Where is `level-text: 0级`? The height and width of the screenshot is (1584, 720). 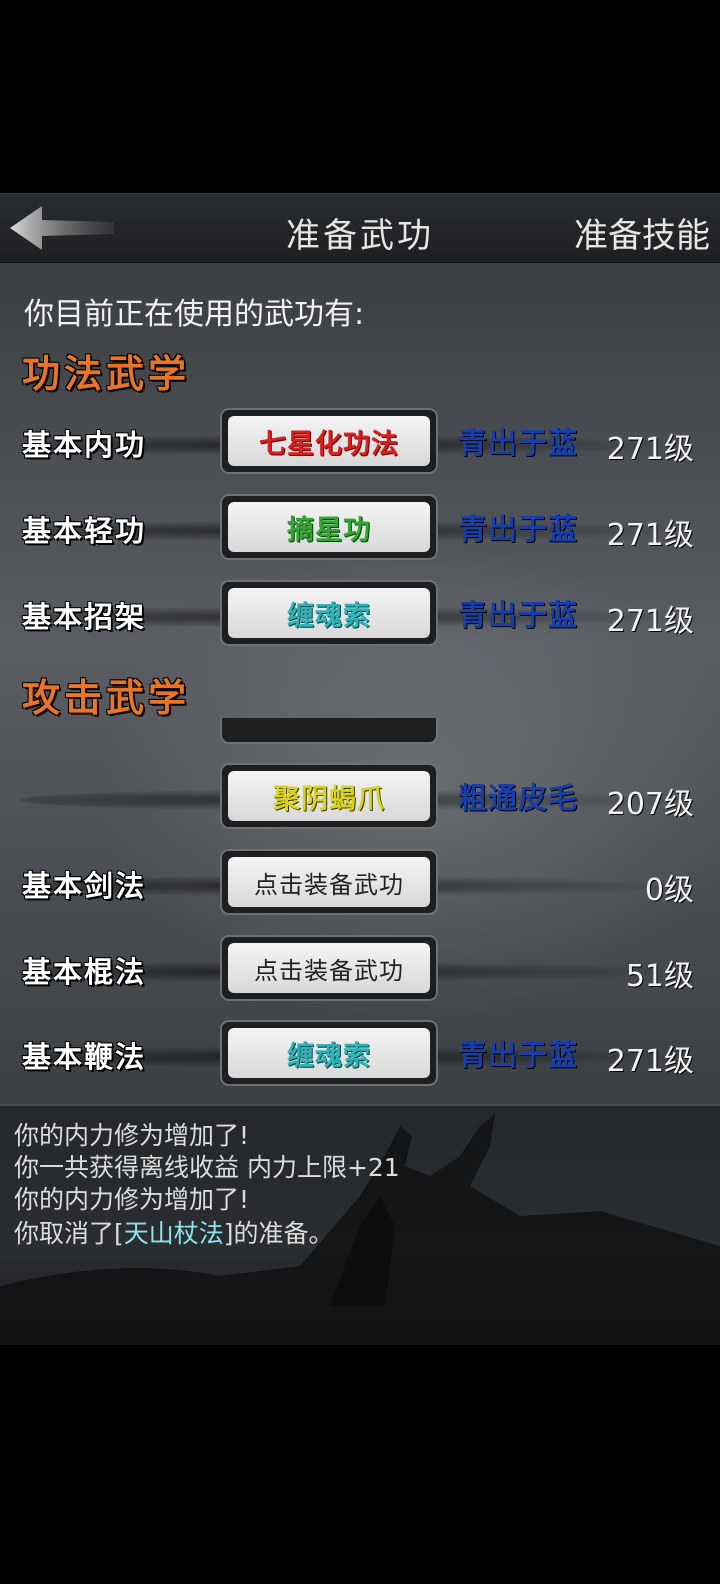 level-text: 0级 is located at coordinates (669, 890).